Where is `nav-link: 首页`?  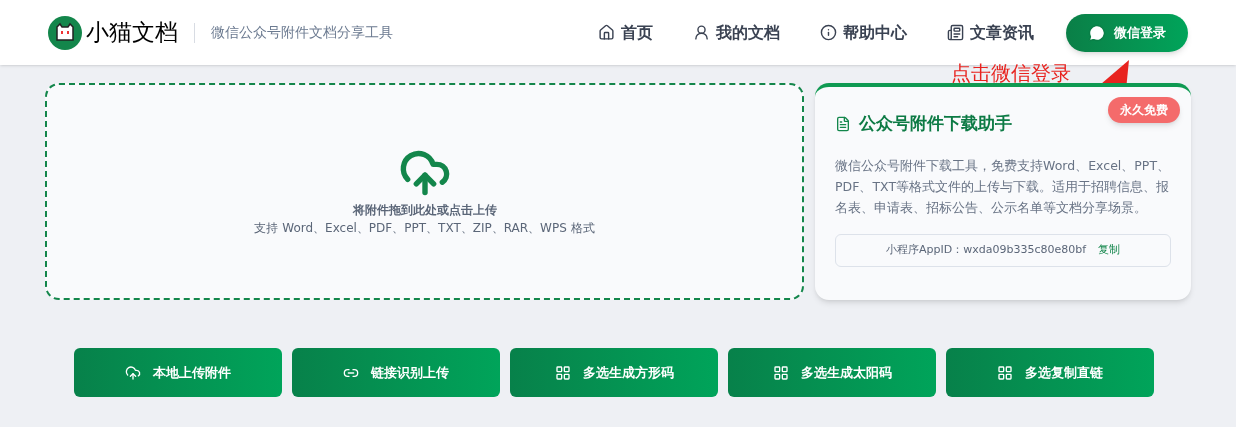 nav-link: 首页 is located at coordinates (625, 32).